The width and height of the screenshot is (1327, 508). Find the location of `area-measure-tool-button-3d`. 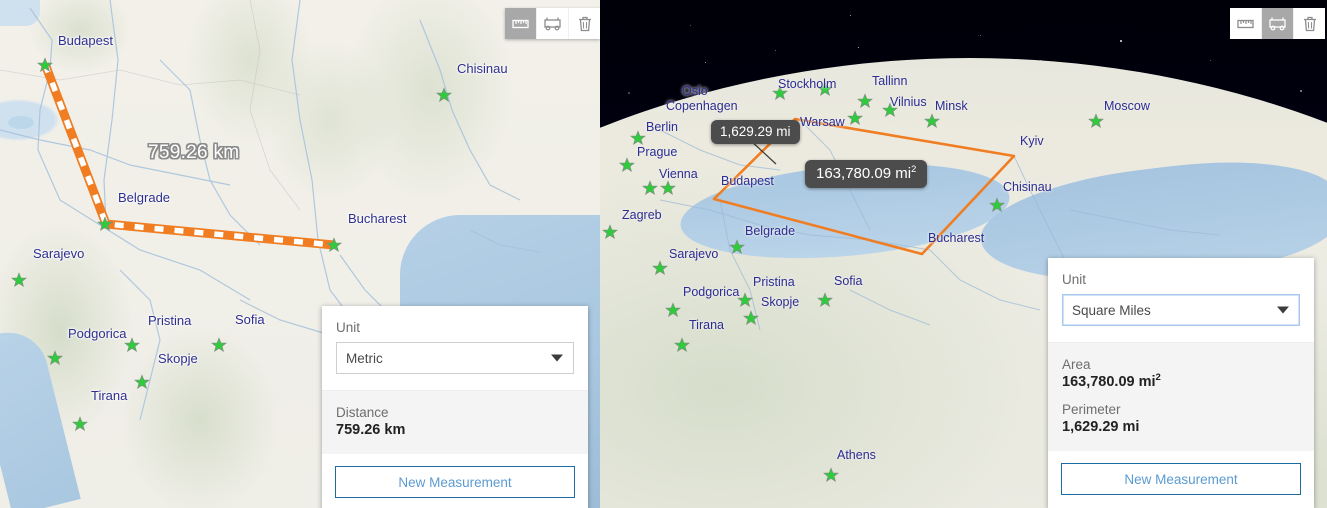

area-measure-tool-button-3d is located at coordinates (1278, 23).